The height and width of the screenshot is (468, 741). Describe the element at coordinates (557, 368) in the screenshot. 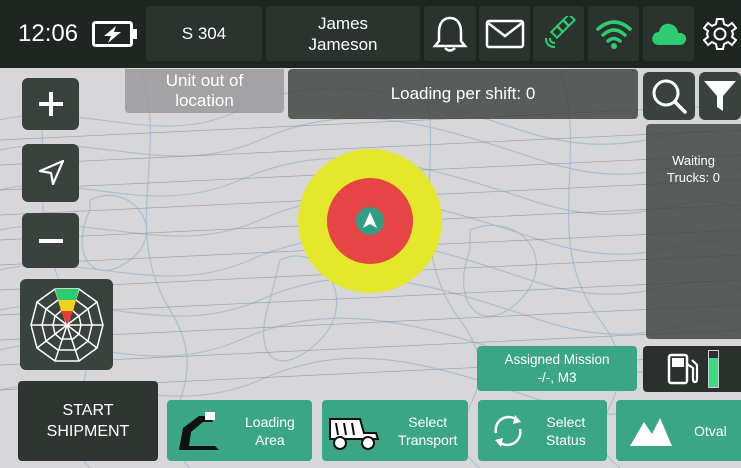

I see `assigned-mission-panel: Assigned Mission -/-, M3` at that location.